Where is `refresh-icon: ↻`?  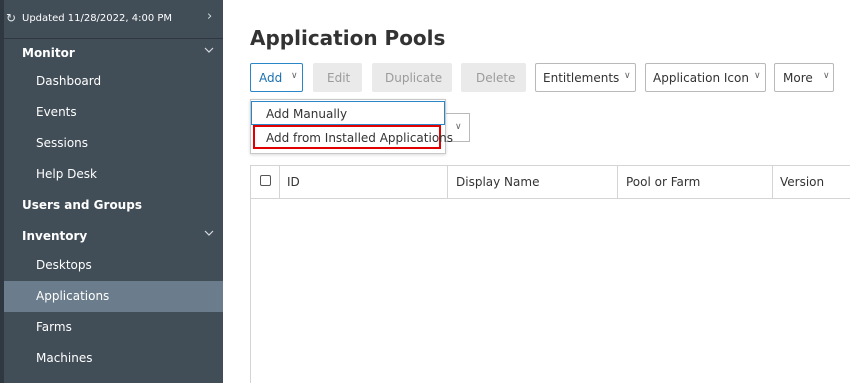 refresh-icon: ↻ is located at coordinates (11, 18).